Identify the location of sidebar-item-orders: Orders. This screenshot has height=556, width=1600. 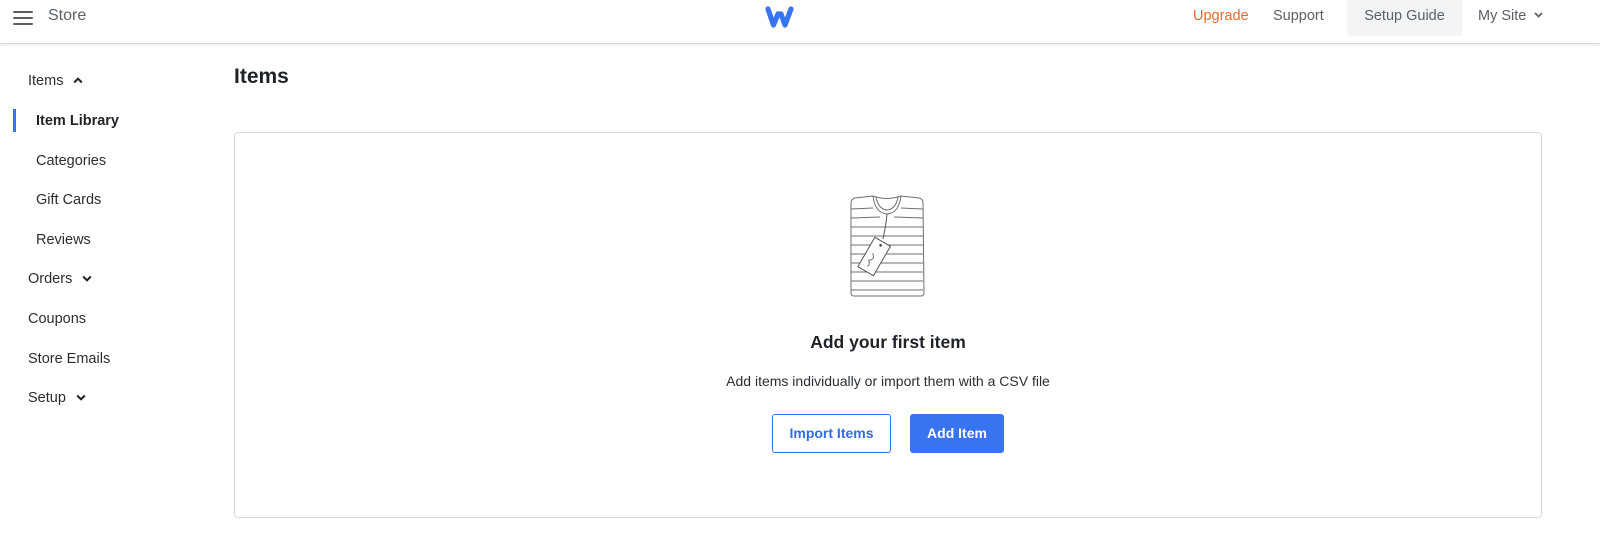
(60, 279).